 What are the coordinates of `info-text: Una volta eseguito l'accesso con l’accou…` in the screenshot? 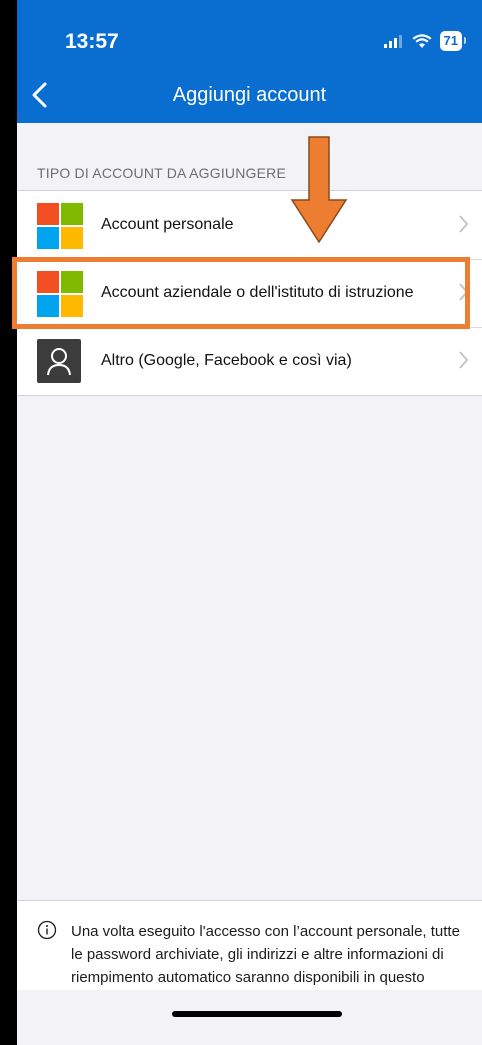 It's located at (265, 959).